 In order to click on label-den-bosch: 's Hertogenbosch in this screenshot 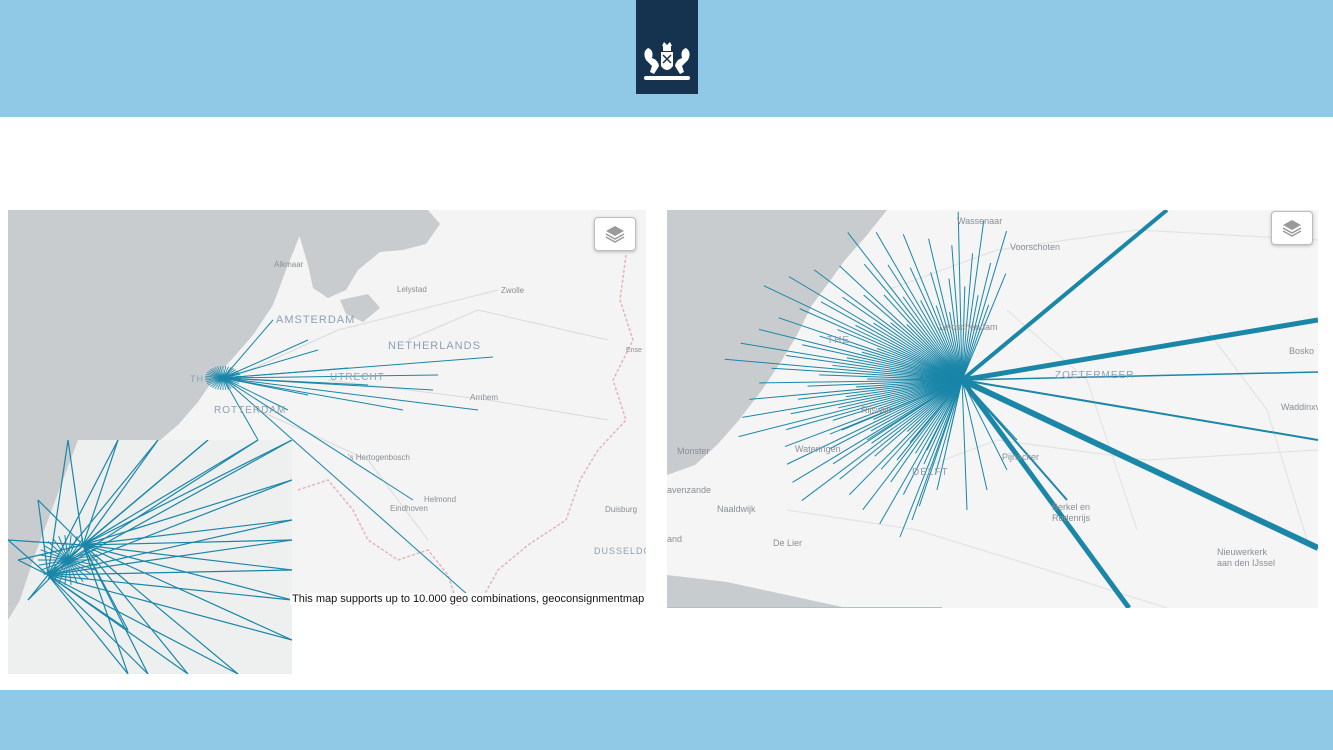, I will do `click(379, 457)`.